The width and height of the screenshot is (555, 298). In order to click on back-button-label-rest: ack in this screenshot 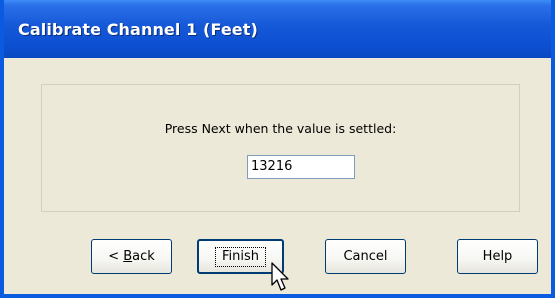, I will do `click(143, 256)`.